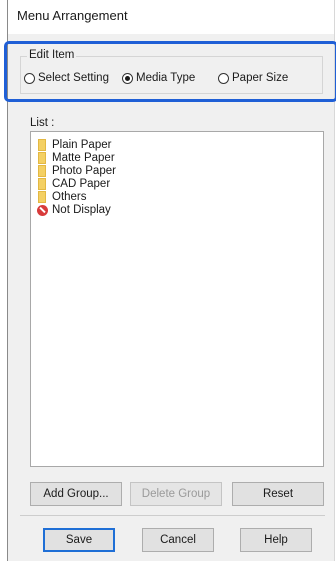  Describe the element at coordinates (81, 210) in the screenshot. I see `list-item-label: Not Display` at that location.